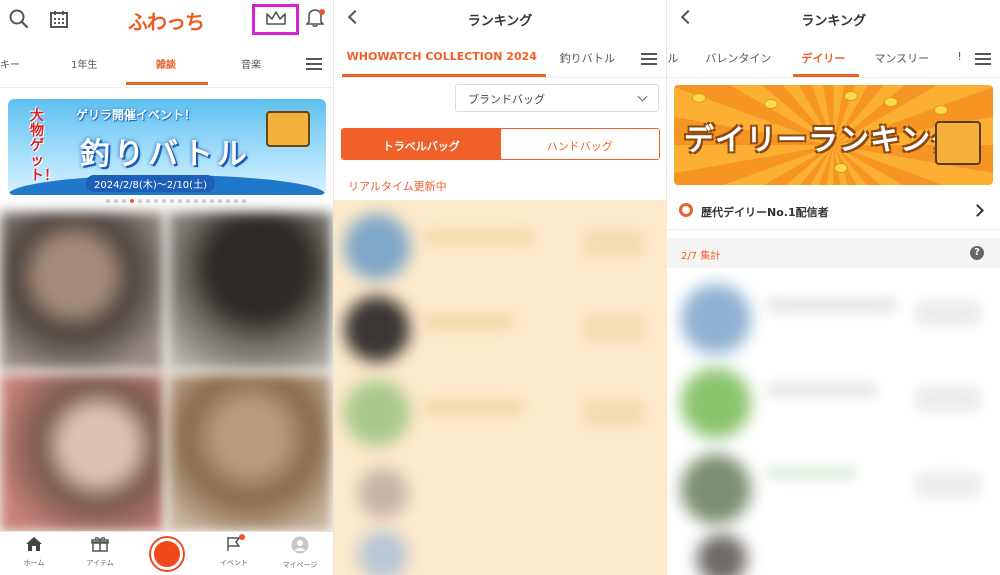 This screenshot has width=1000, height=575. I want to click on select-value: ブランドバッグ, so click(506, 99).